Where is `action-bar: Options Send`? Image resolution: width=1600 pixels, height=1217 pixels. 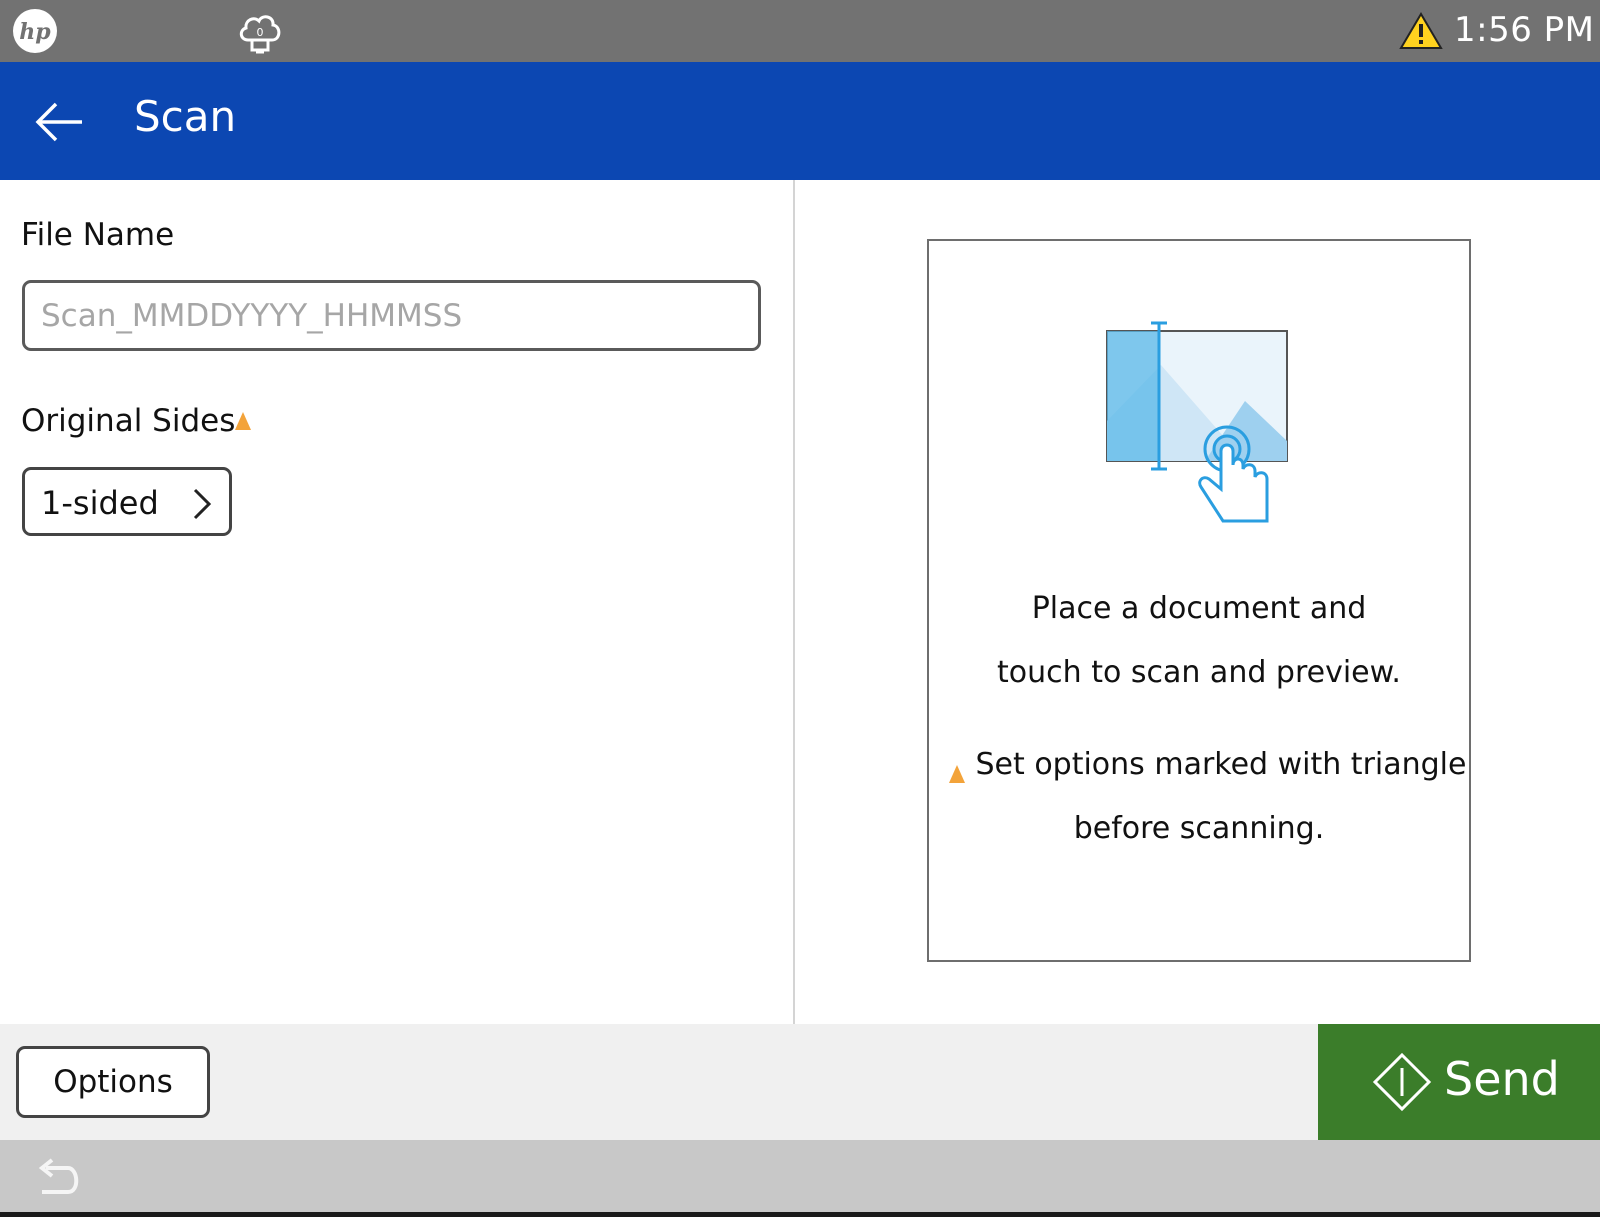
action-bar: Options Send is located at coordinates (800, 1082).